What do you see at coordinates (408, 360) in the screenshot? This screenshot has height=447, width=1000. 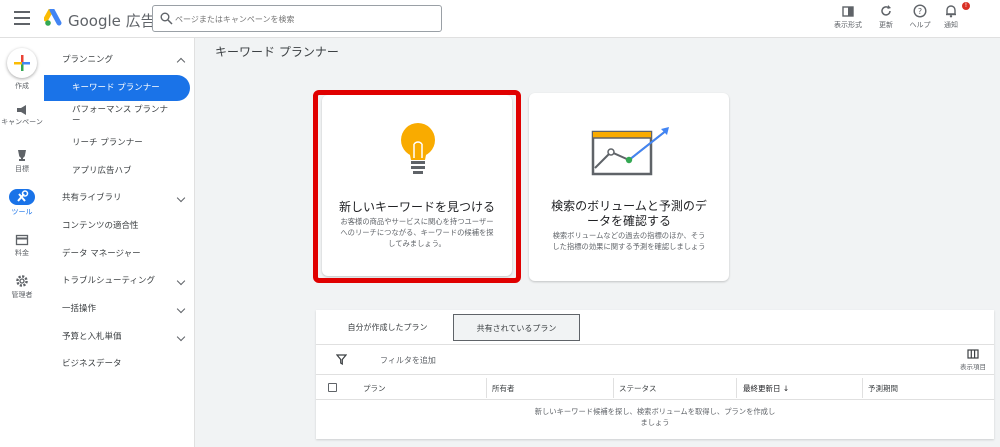 I see `add-filter-button: フィルタを追加` at bounding box center [408, 360].